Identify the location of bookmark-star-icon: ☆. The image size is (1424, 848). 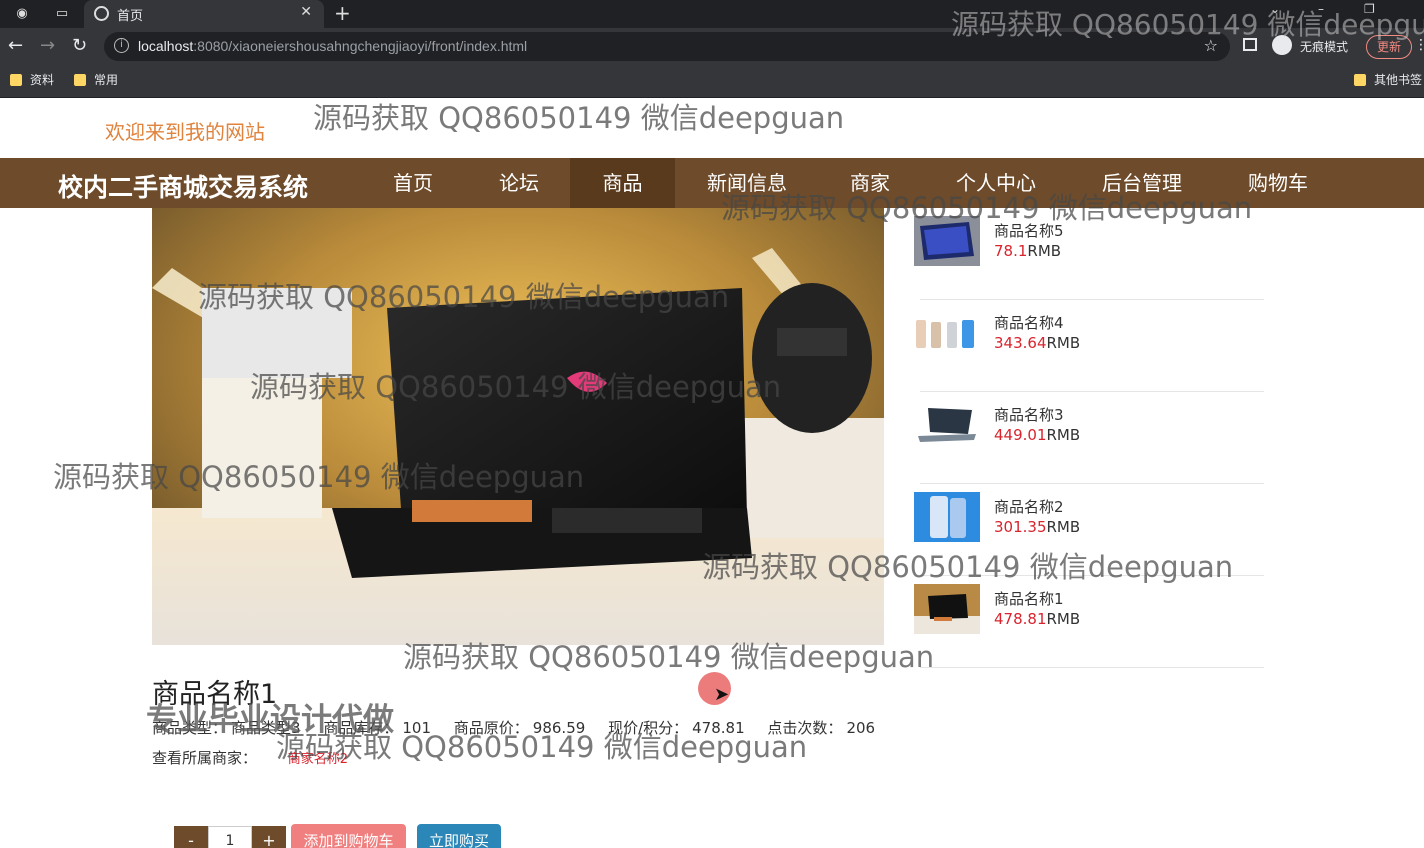
(1211, 45).